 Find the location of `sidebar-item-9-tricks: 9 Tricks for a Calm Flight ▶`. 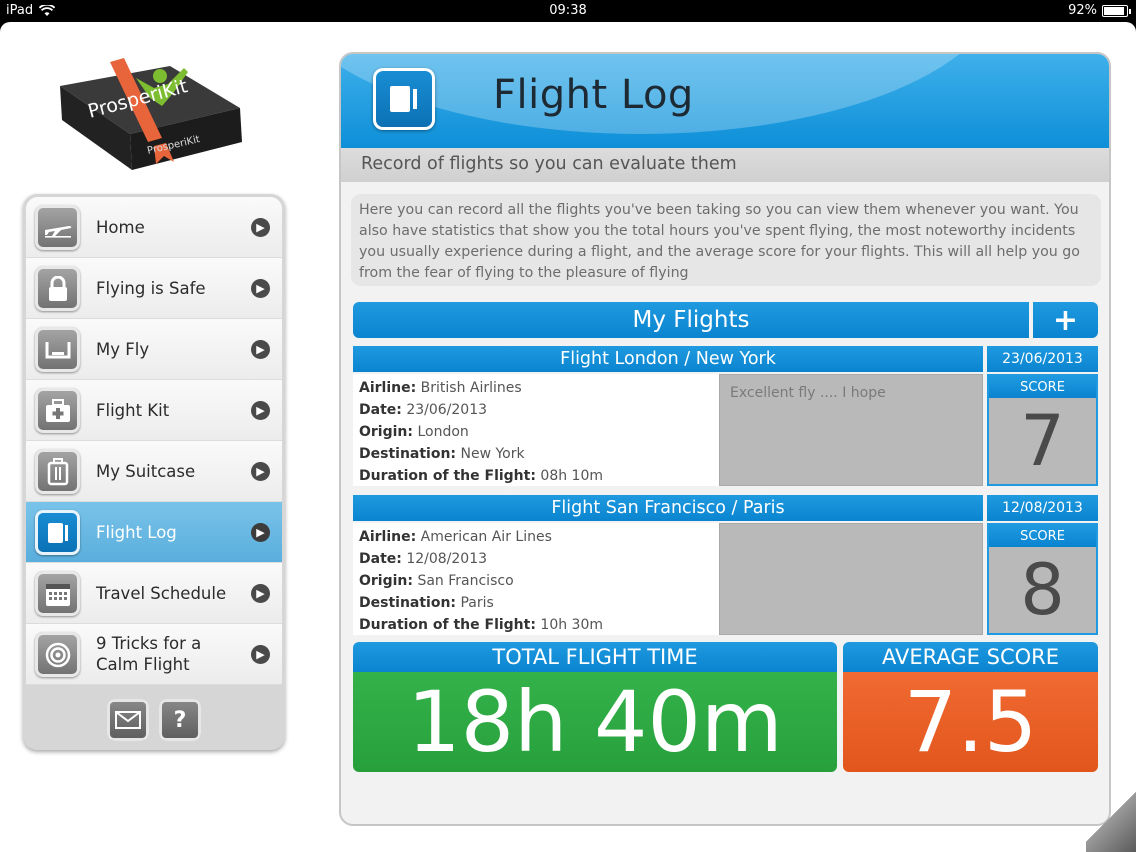

sidebar-item-9-tricks: 9 Tricks for a Calm Flight ▶ is located at coordinates (154, 654).